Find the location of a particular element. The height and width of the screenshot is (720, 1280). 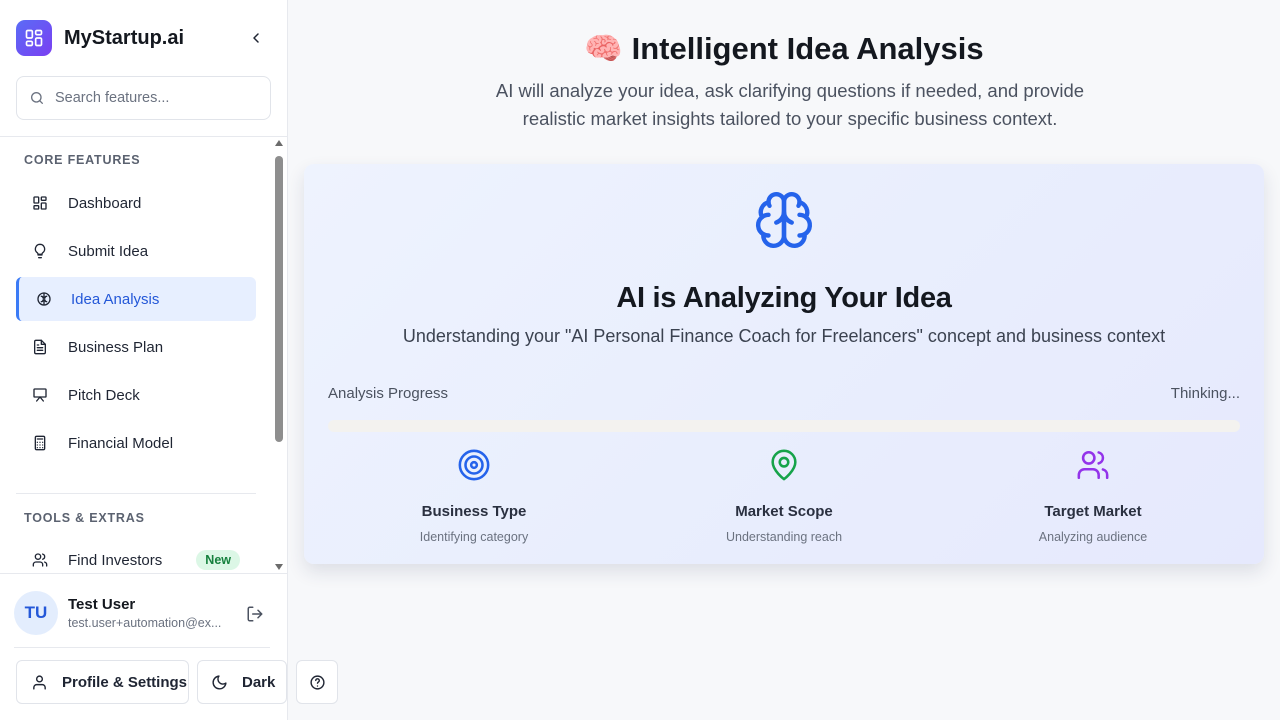

logout-icon is located at coordinates (255, 614).